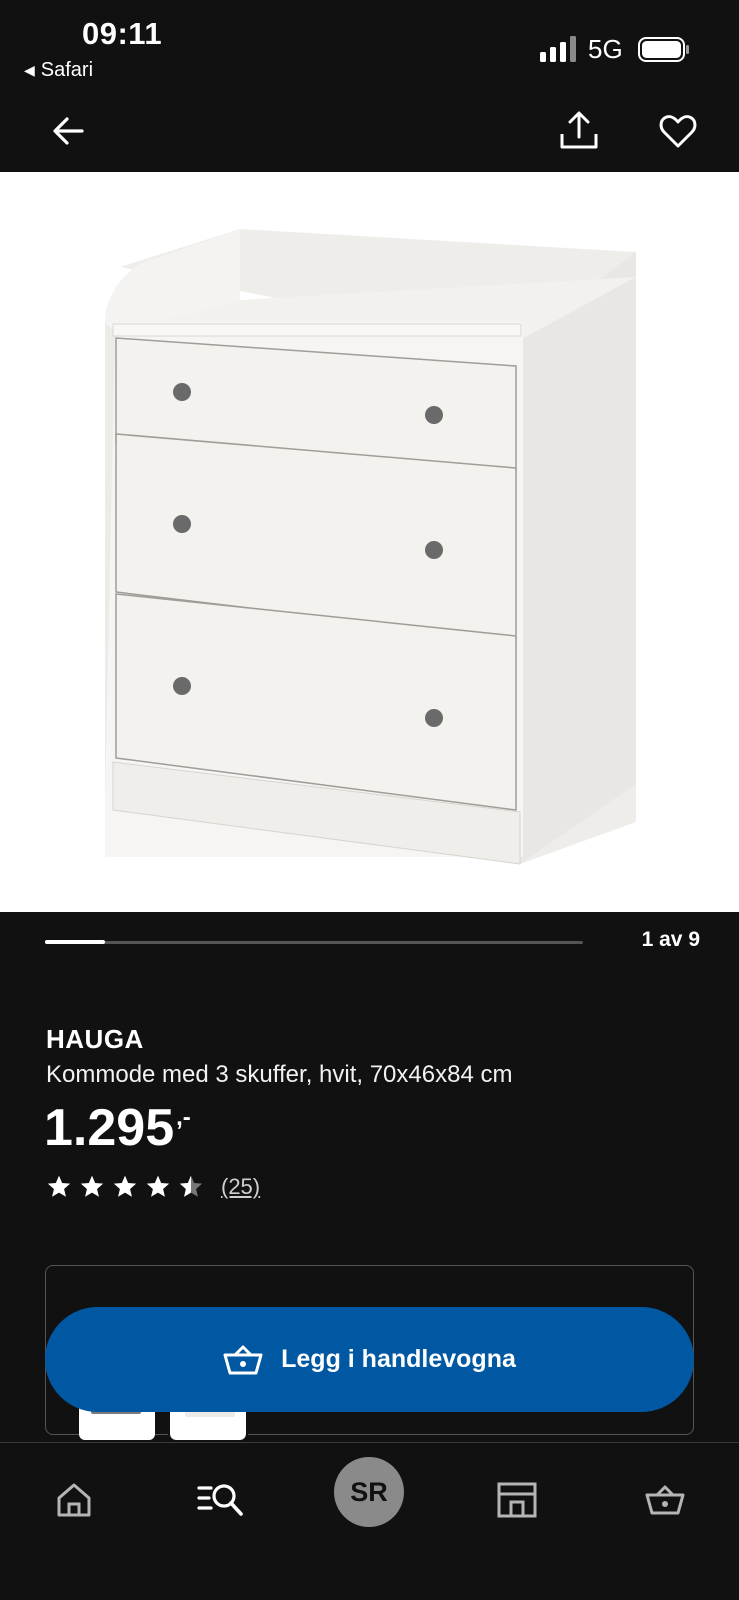  I want to click on signal-icon, so click(558, 49).